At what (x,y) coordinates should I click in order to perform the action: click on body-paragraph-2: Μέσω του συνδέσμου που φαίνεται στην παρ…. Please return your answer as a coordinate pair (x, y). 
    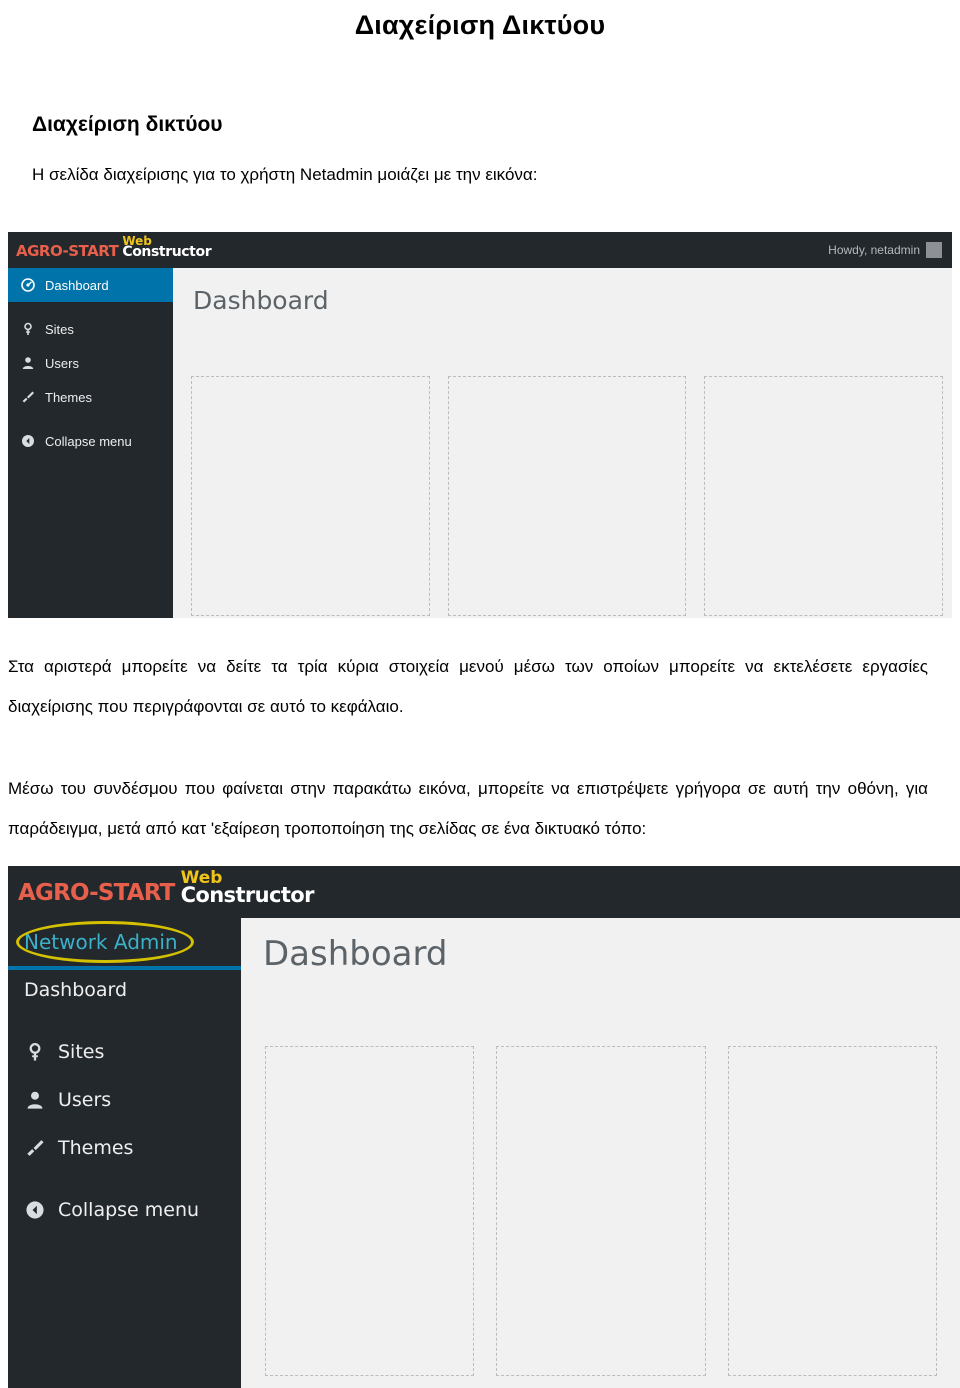
    Looking at the image, I should click on (468, 808).